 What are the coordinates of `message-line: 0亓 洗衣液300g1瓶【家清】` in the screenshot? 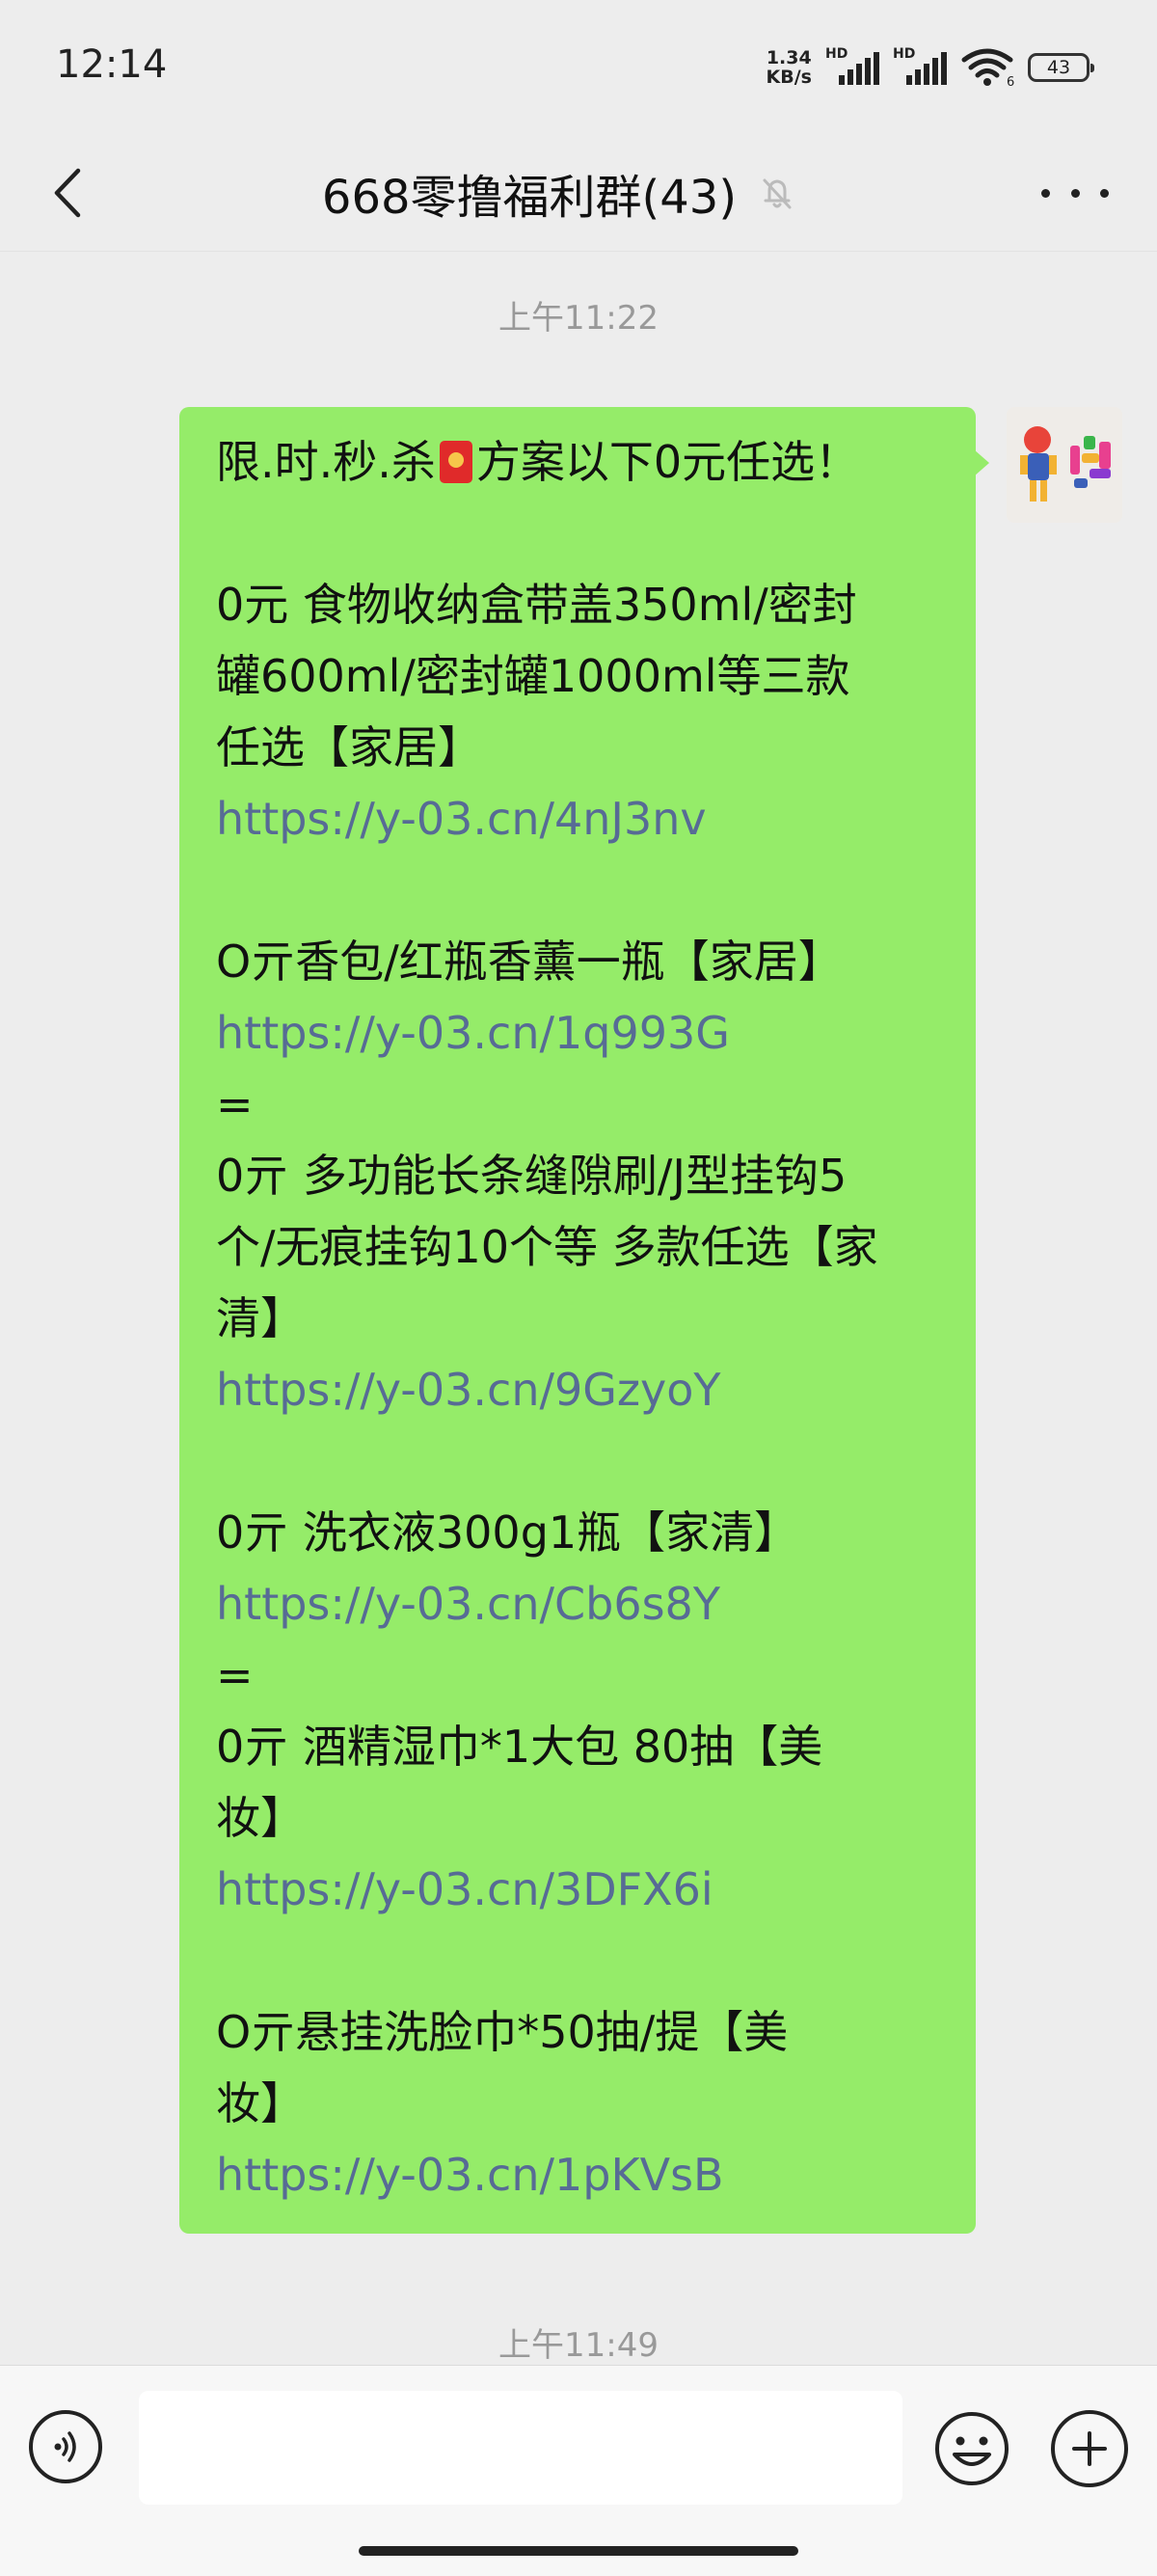 It's located at (507, 1532).